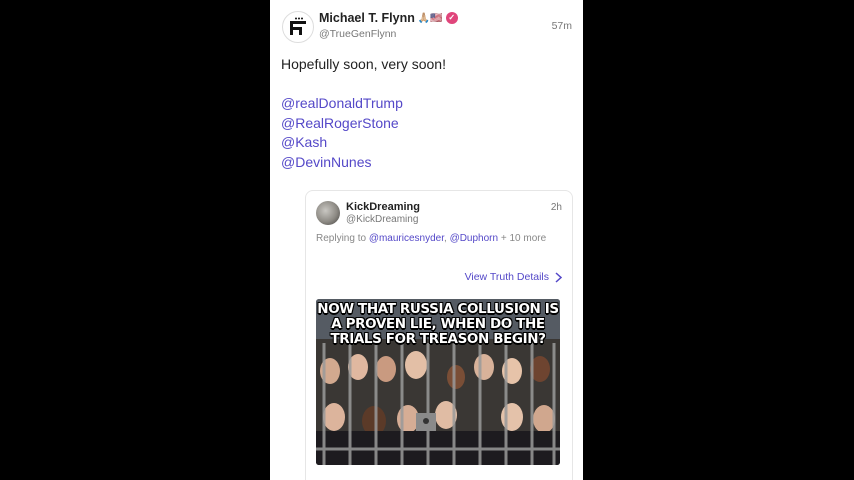  I want to click on author-name-row: Michael T. Flynn 🙏🏼🇺🇸 ✓, so click(388, 18).